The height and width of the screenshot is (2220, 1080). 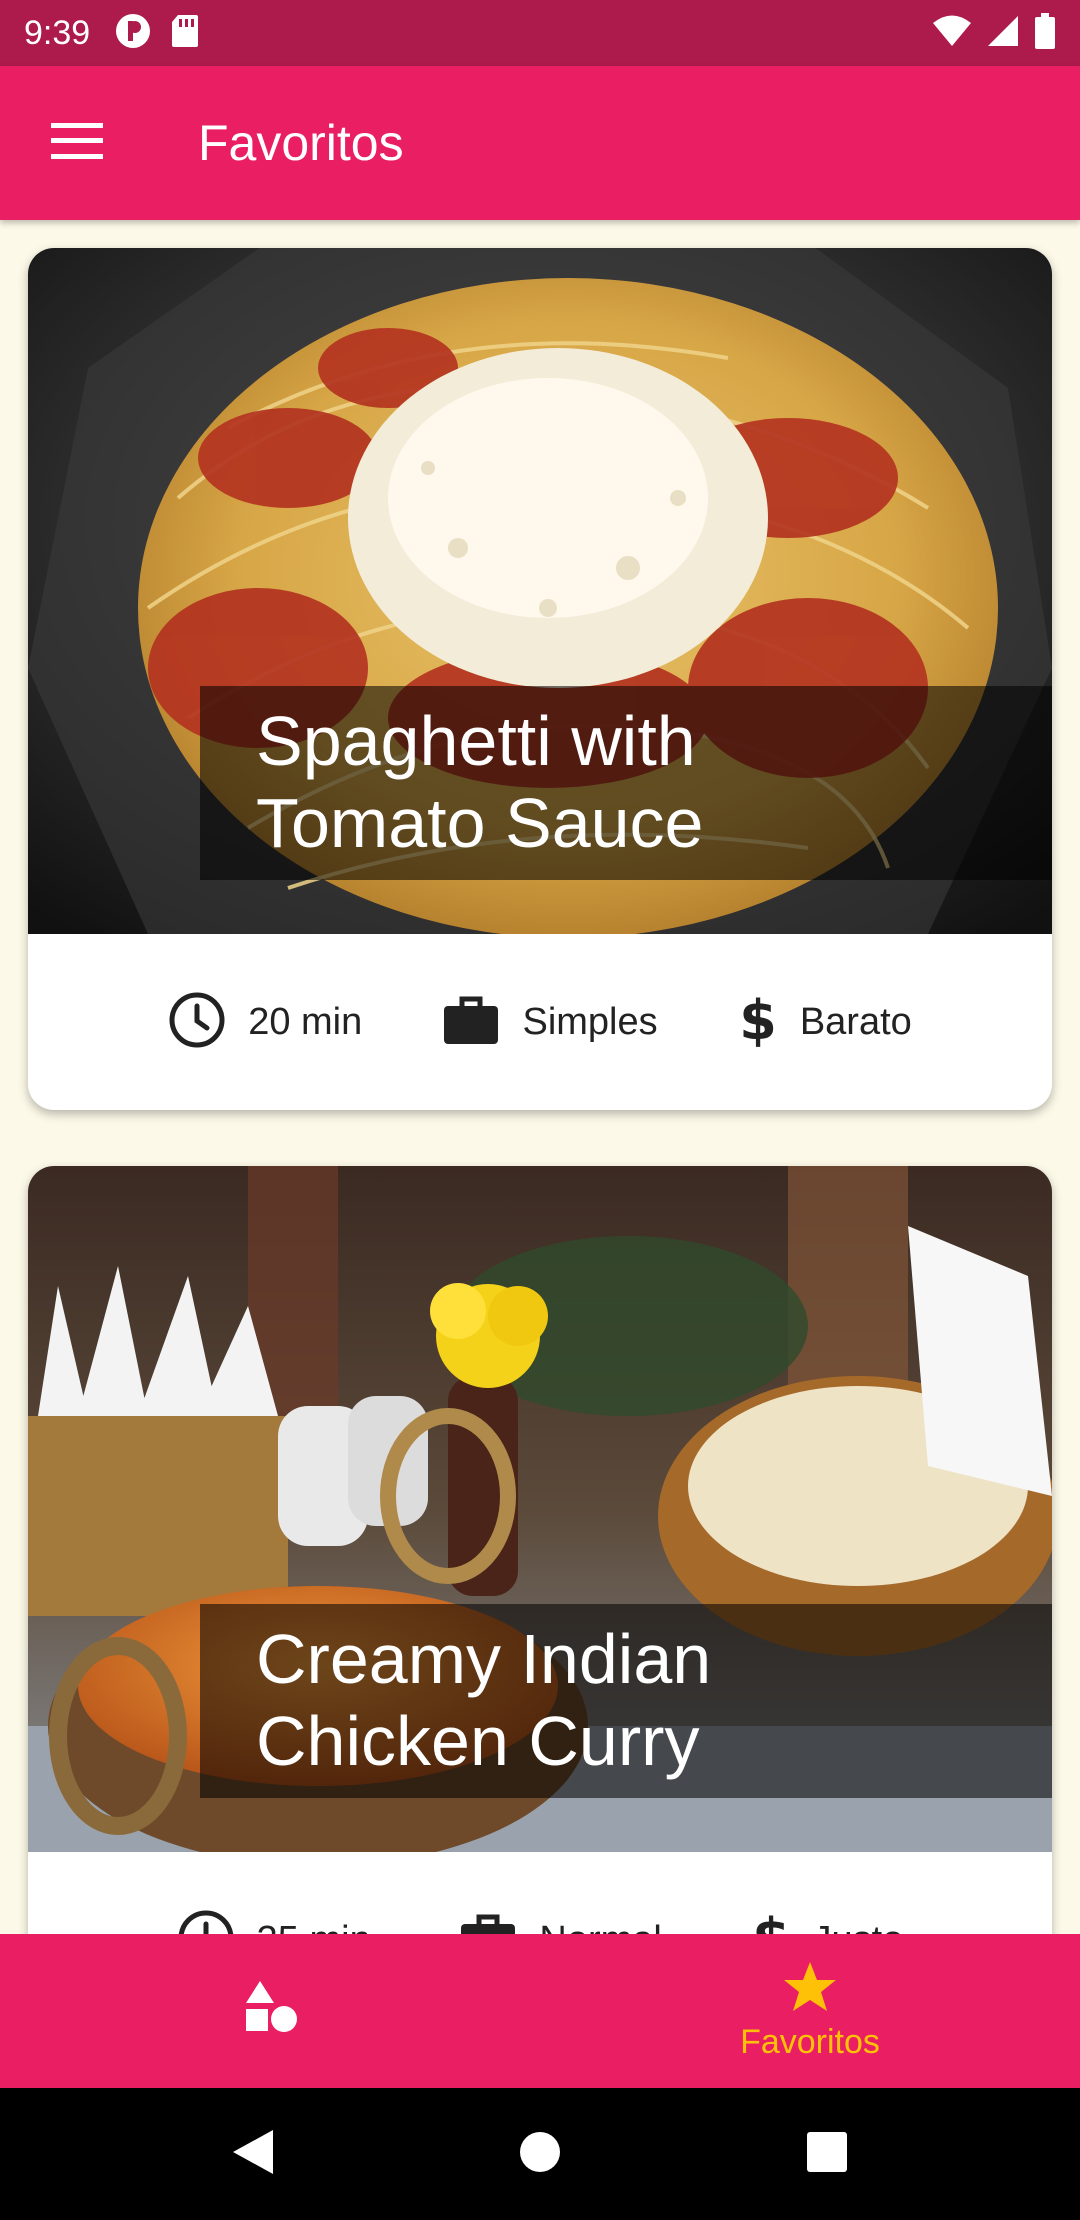 I want to click on star-icon, so click(x=810, y=1989).